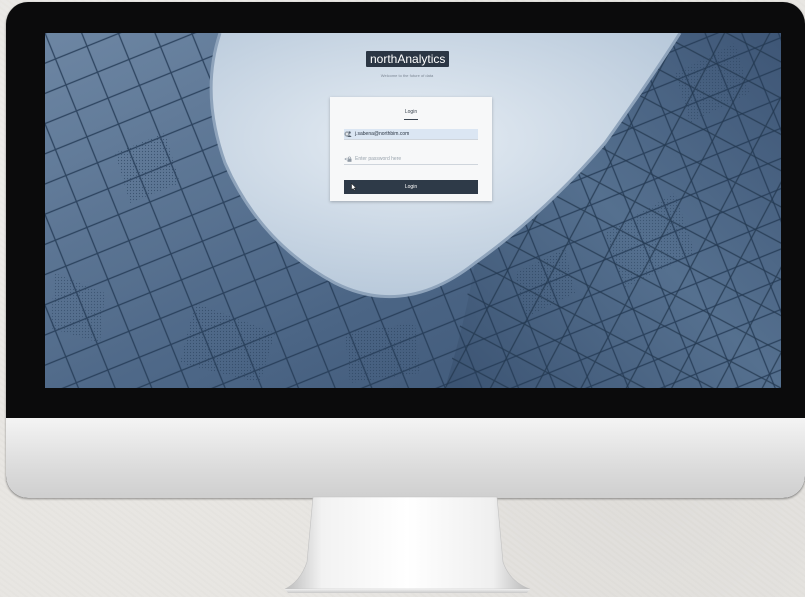  What do you see at coordinates (354, 187) in the screenshot?
I see `mouse-pointer-icon` at bounding box center [354, 187].